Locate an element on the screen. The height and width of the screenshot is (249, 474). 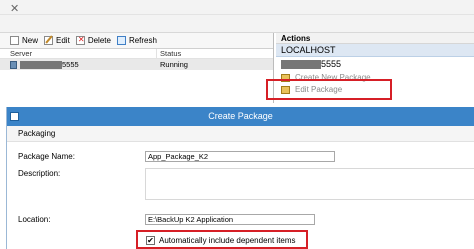
dialog-title: Create Package is located at coordinates (240, 116).